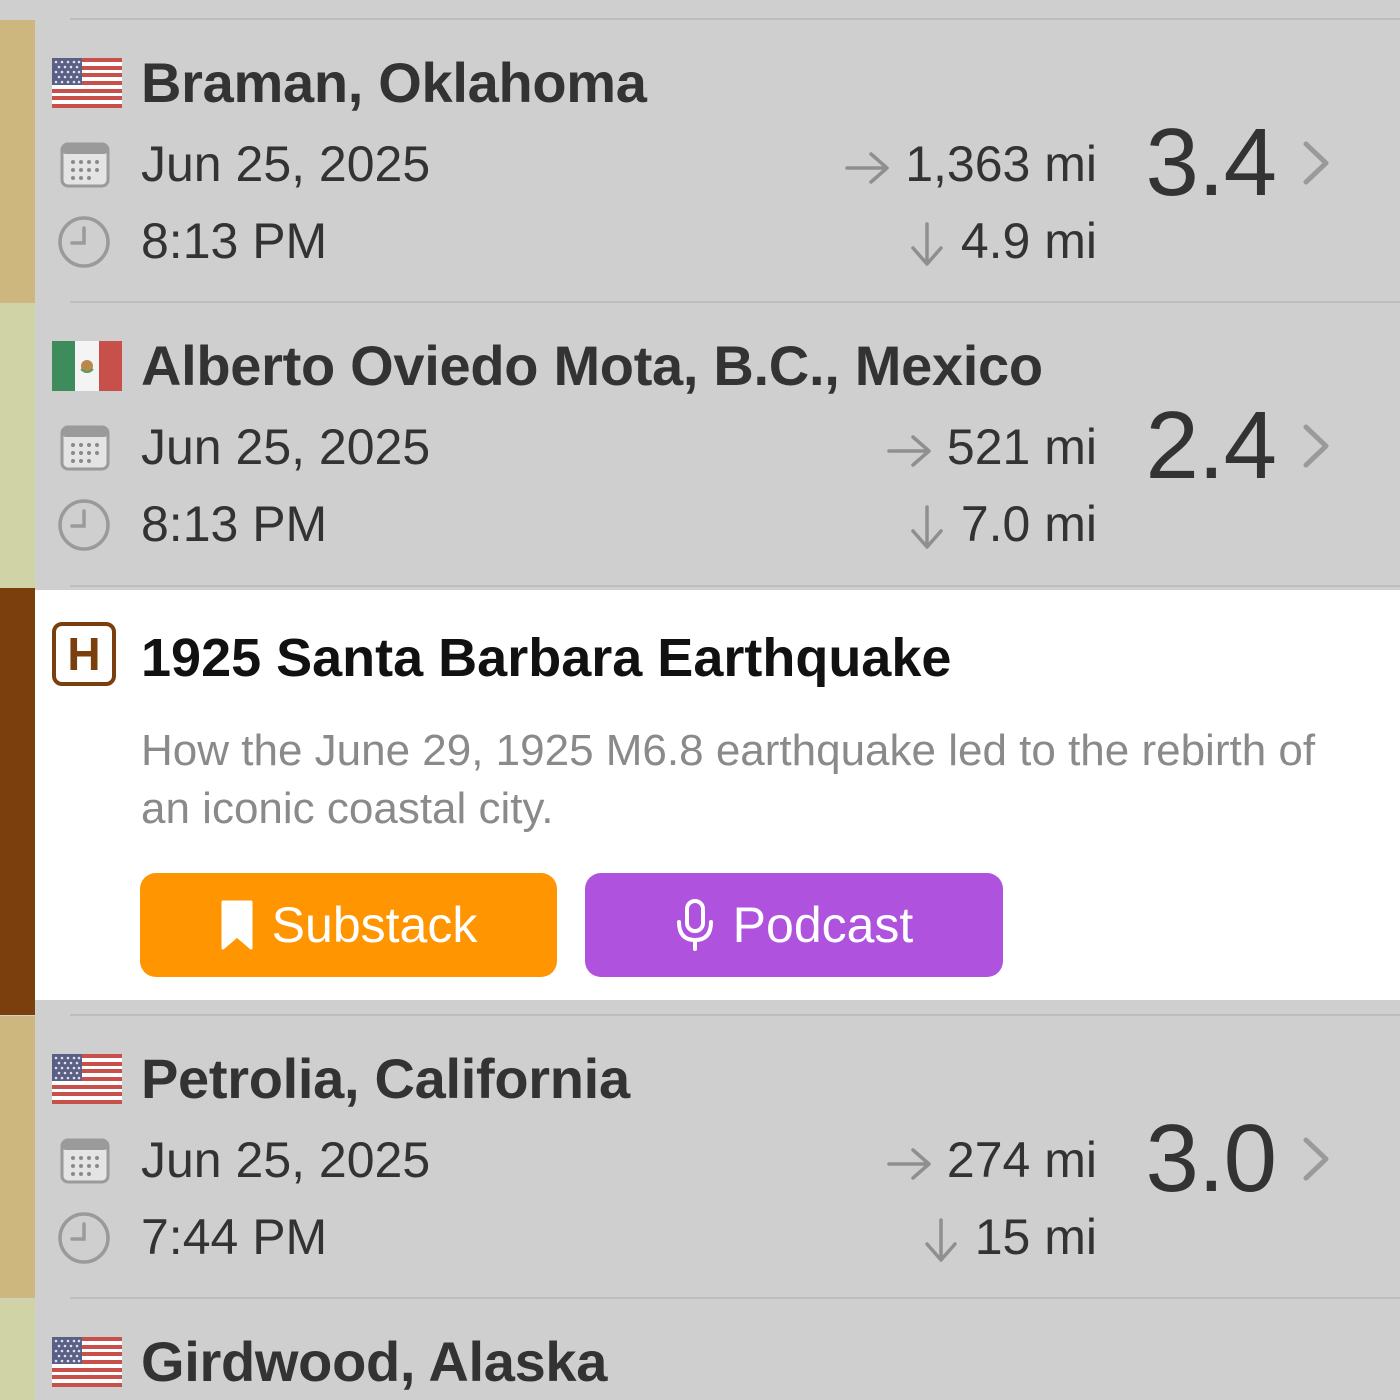  I want to click on history-accent-strip, so click(17, 801).